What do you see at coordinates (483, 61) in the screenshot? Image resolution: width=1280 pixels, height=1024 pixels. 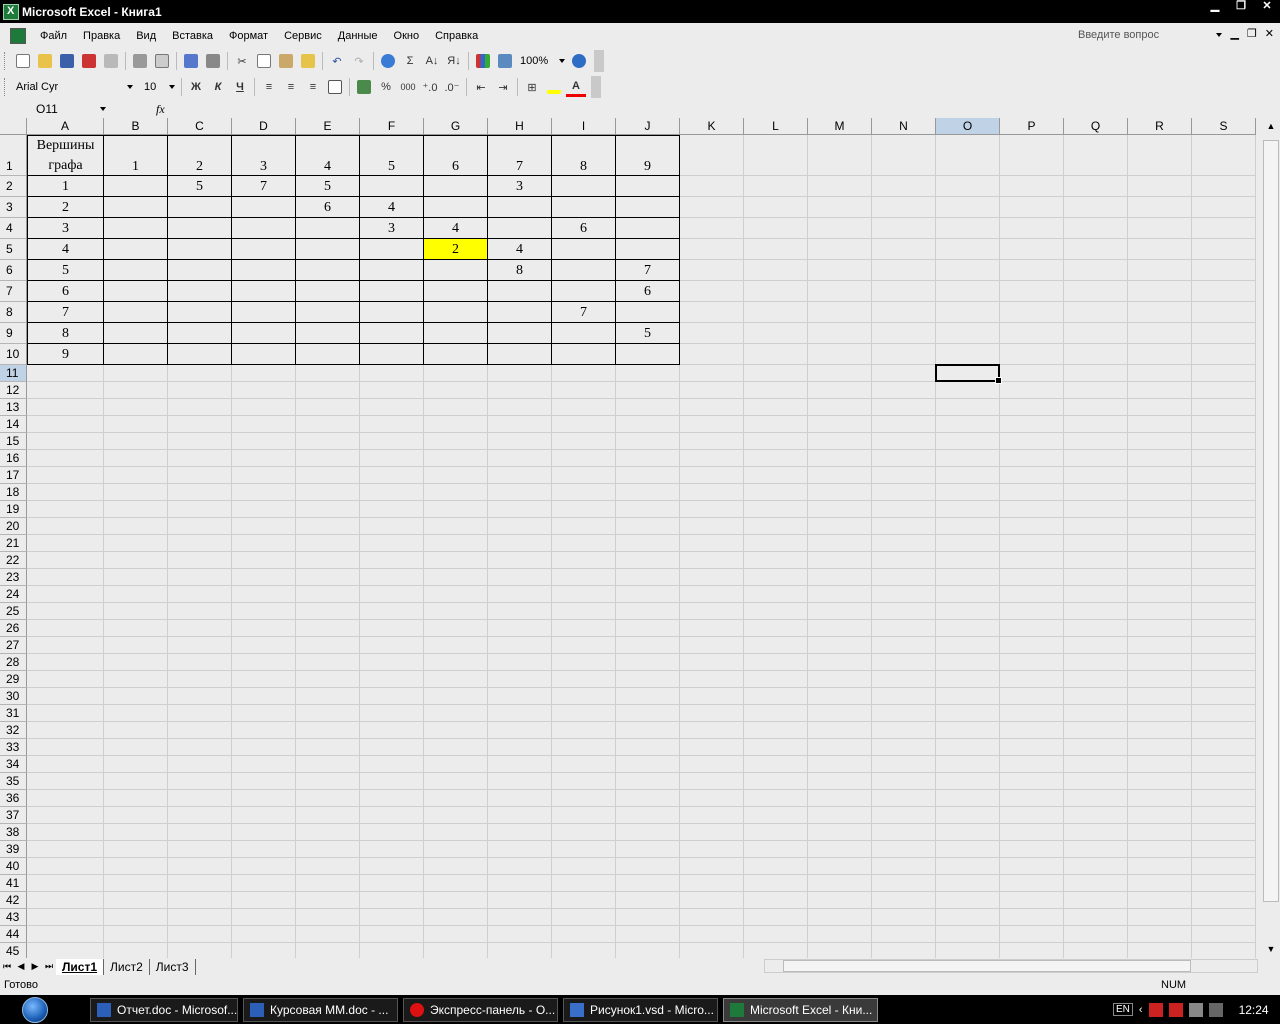 I see `chart-wizard-icon` at bounding box center [483, 61].